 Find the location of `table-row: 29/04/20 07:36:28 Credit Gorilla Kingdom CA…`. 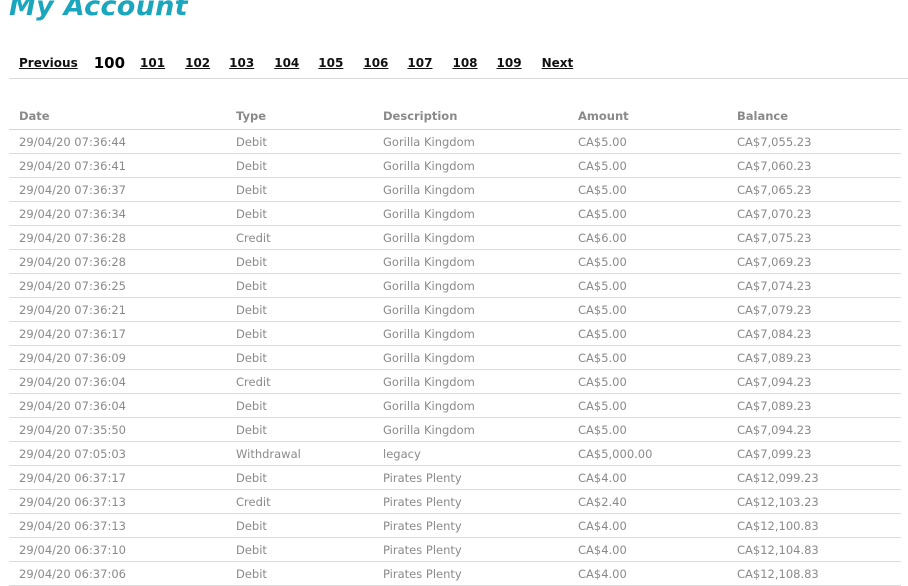

table-row: 29/04/20 07:36:28 Credit Gorilla Kingdom CA… is located at coordinates (455, 237).